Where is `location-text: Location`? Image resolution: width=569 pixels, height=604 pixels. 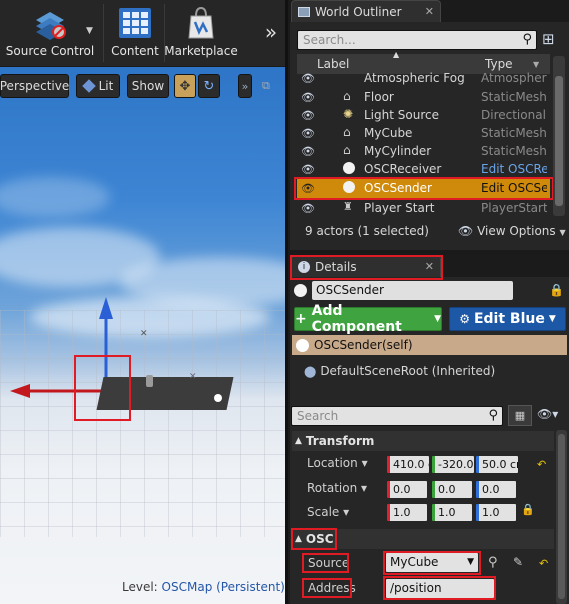
location-text: Location is located at coordinates (332, 463).